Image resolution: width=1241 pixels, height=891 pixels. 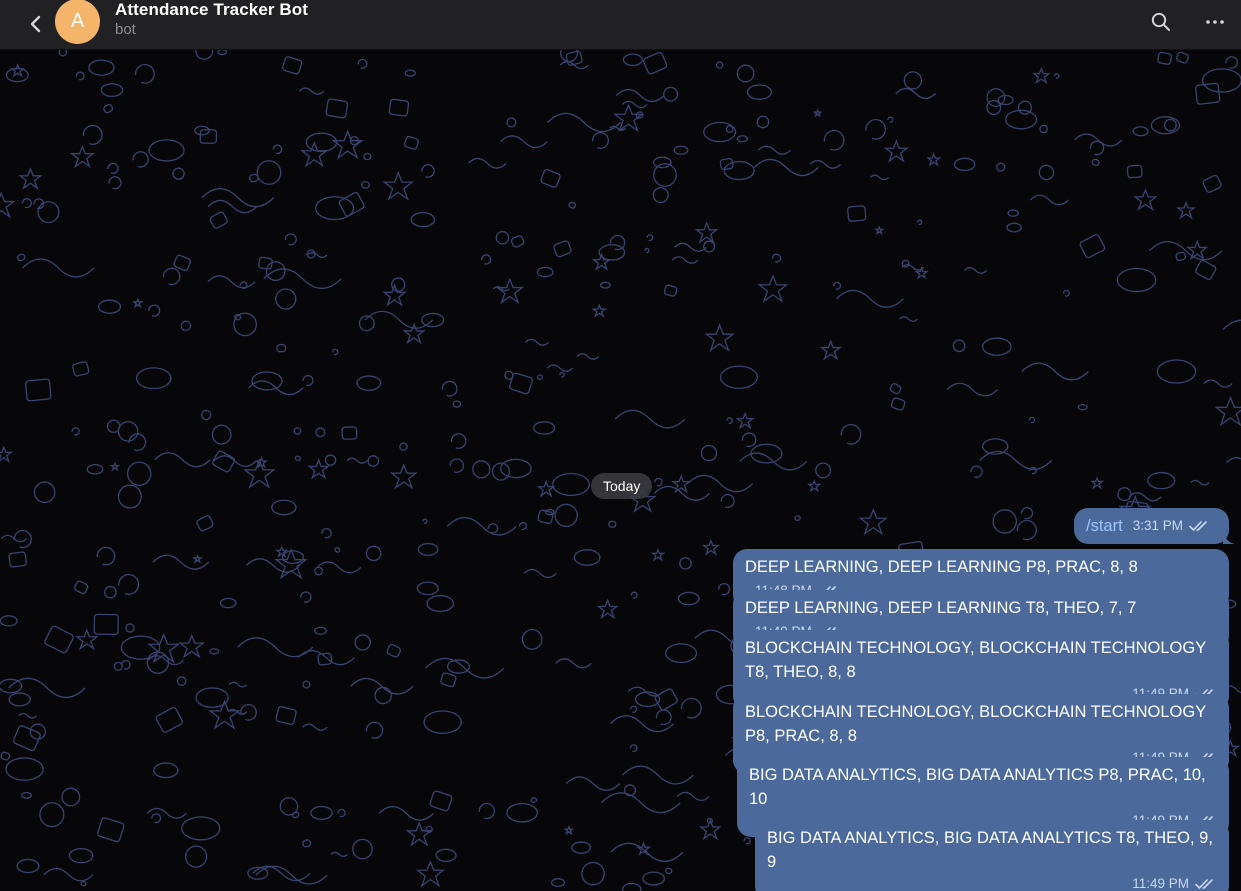 I want to click on more-menu-button, so click(x=1215, y=22).